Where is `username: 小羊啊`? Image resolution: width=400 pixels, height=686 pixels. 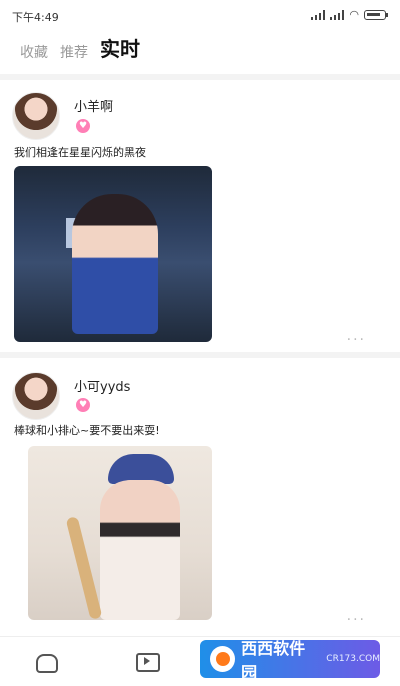
username: 小羊啊 is located at coordinates (93, 105).